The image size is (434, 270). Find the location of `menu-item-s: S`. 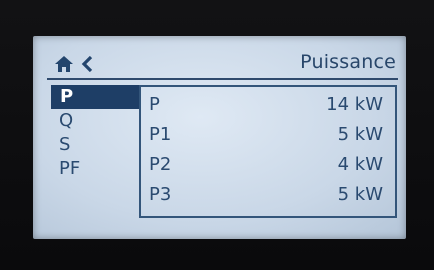

menu-item-s: S is located at coordinates (95, 145).